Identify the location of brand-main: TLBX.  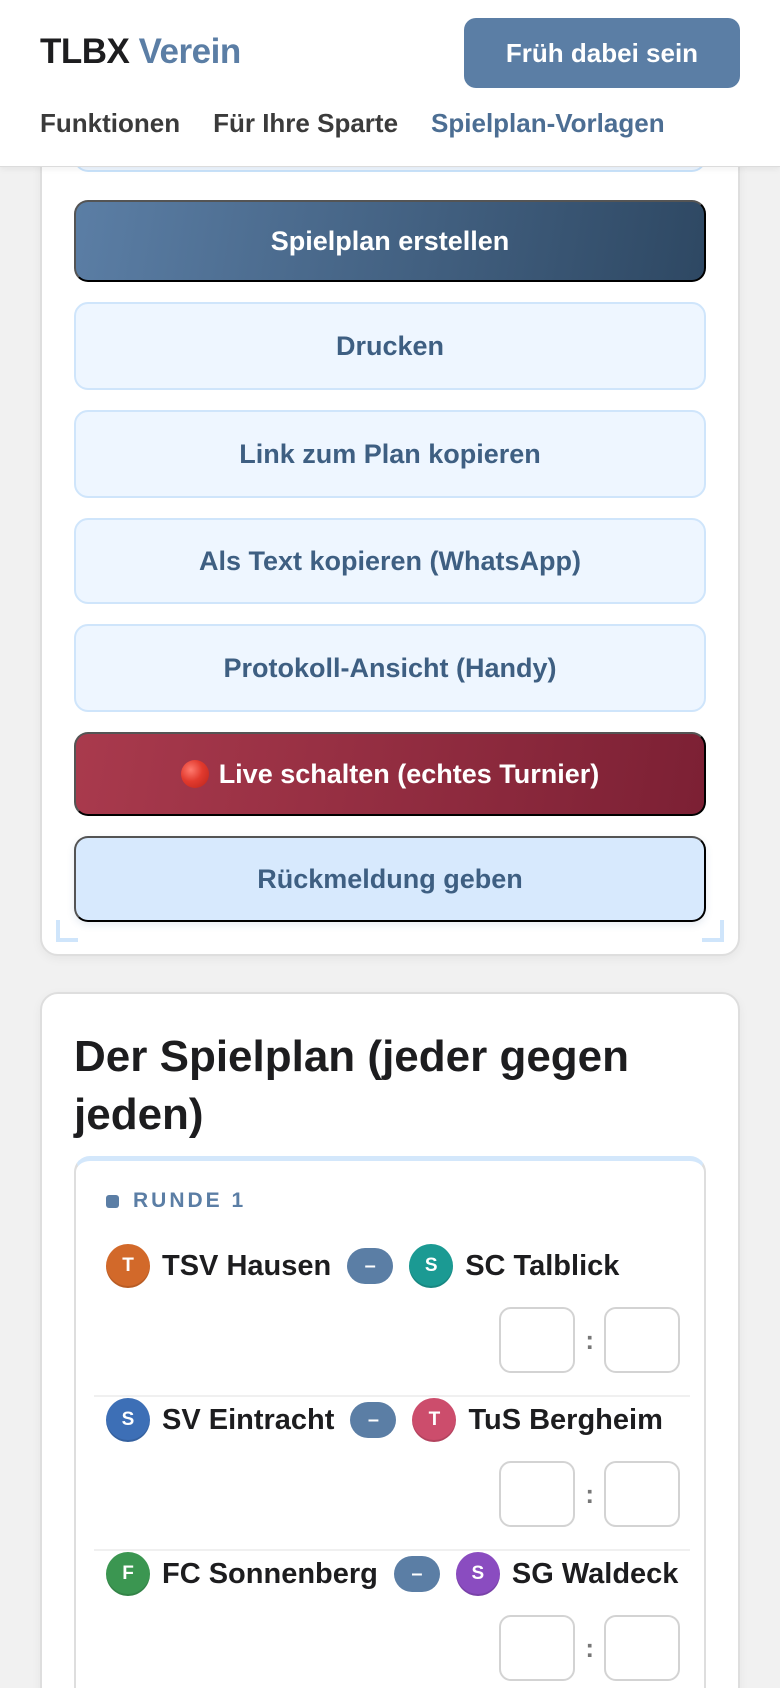
(85, 51).